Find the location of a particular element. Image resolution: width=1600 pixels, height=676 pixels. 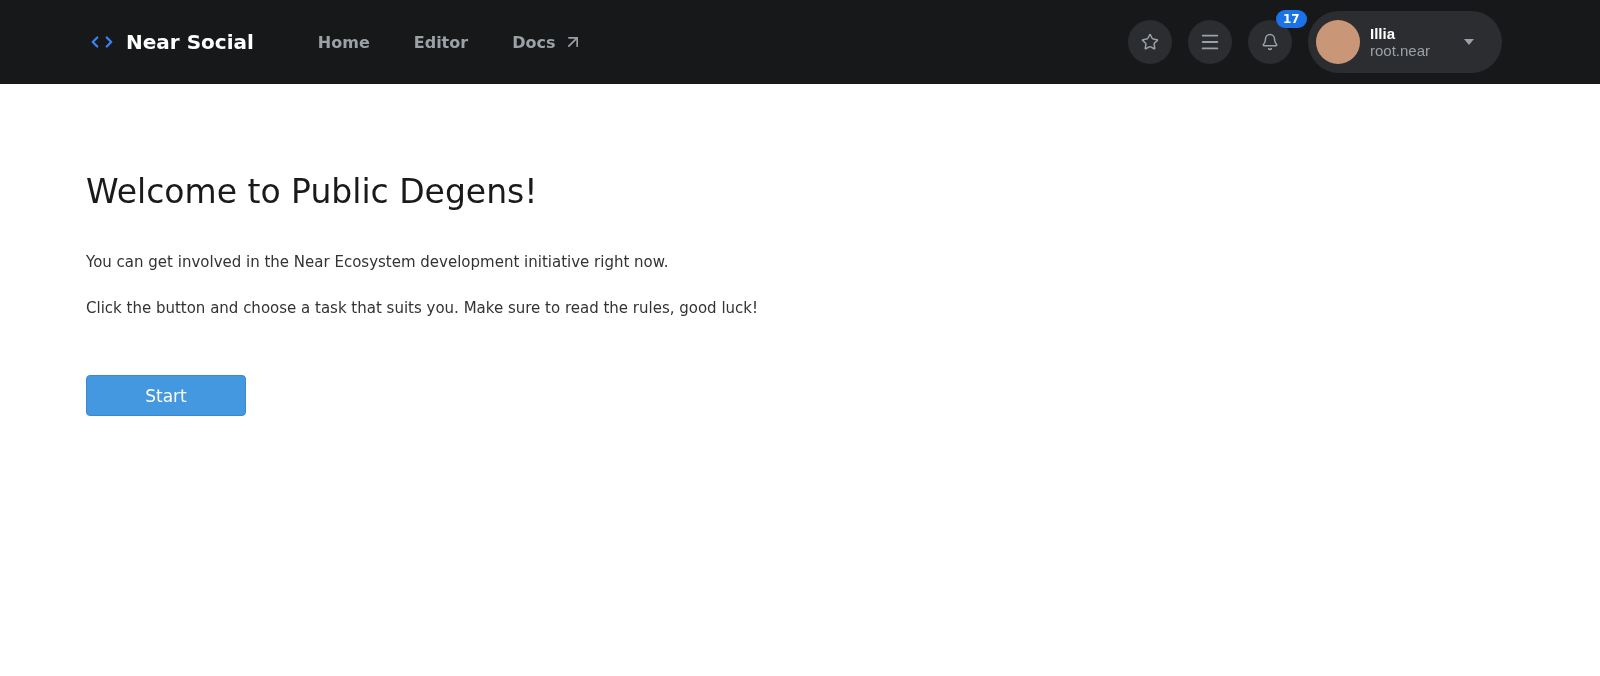

brand-name: Near Social is located at coordinates (190, 42).